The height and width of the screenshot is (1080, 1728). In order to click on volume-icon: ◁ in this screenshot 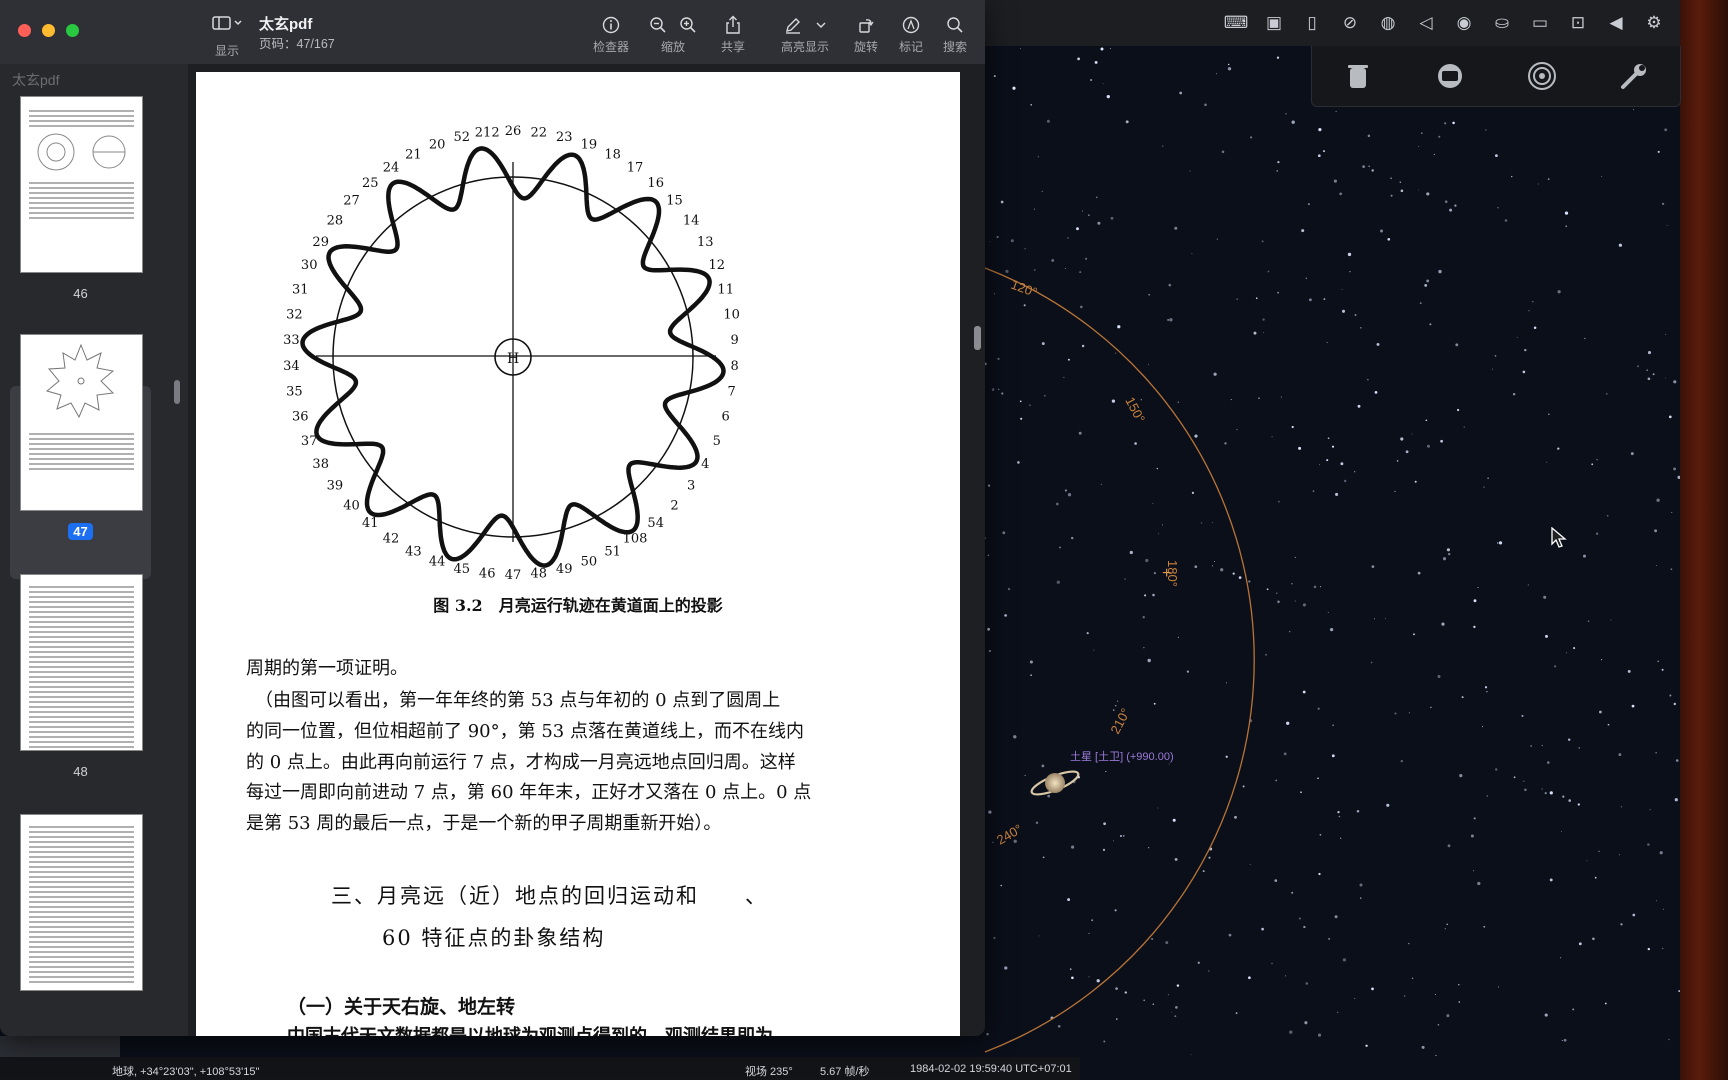, I will do `click(1426, 23)`.